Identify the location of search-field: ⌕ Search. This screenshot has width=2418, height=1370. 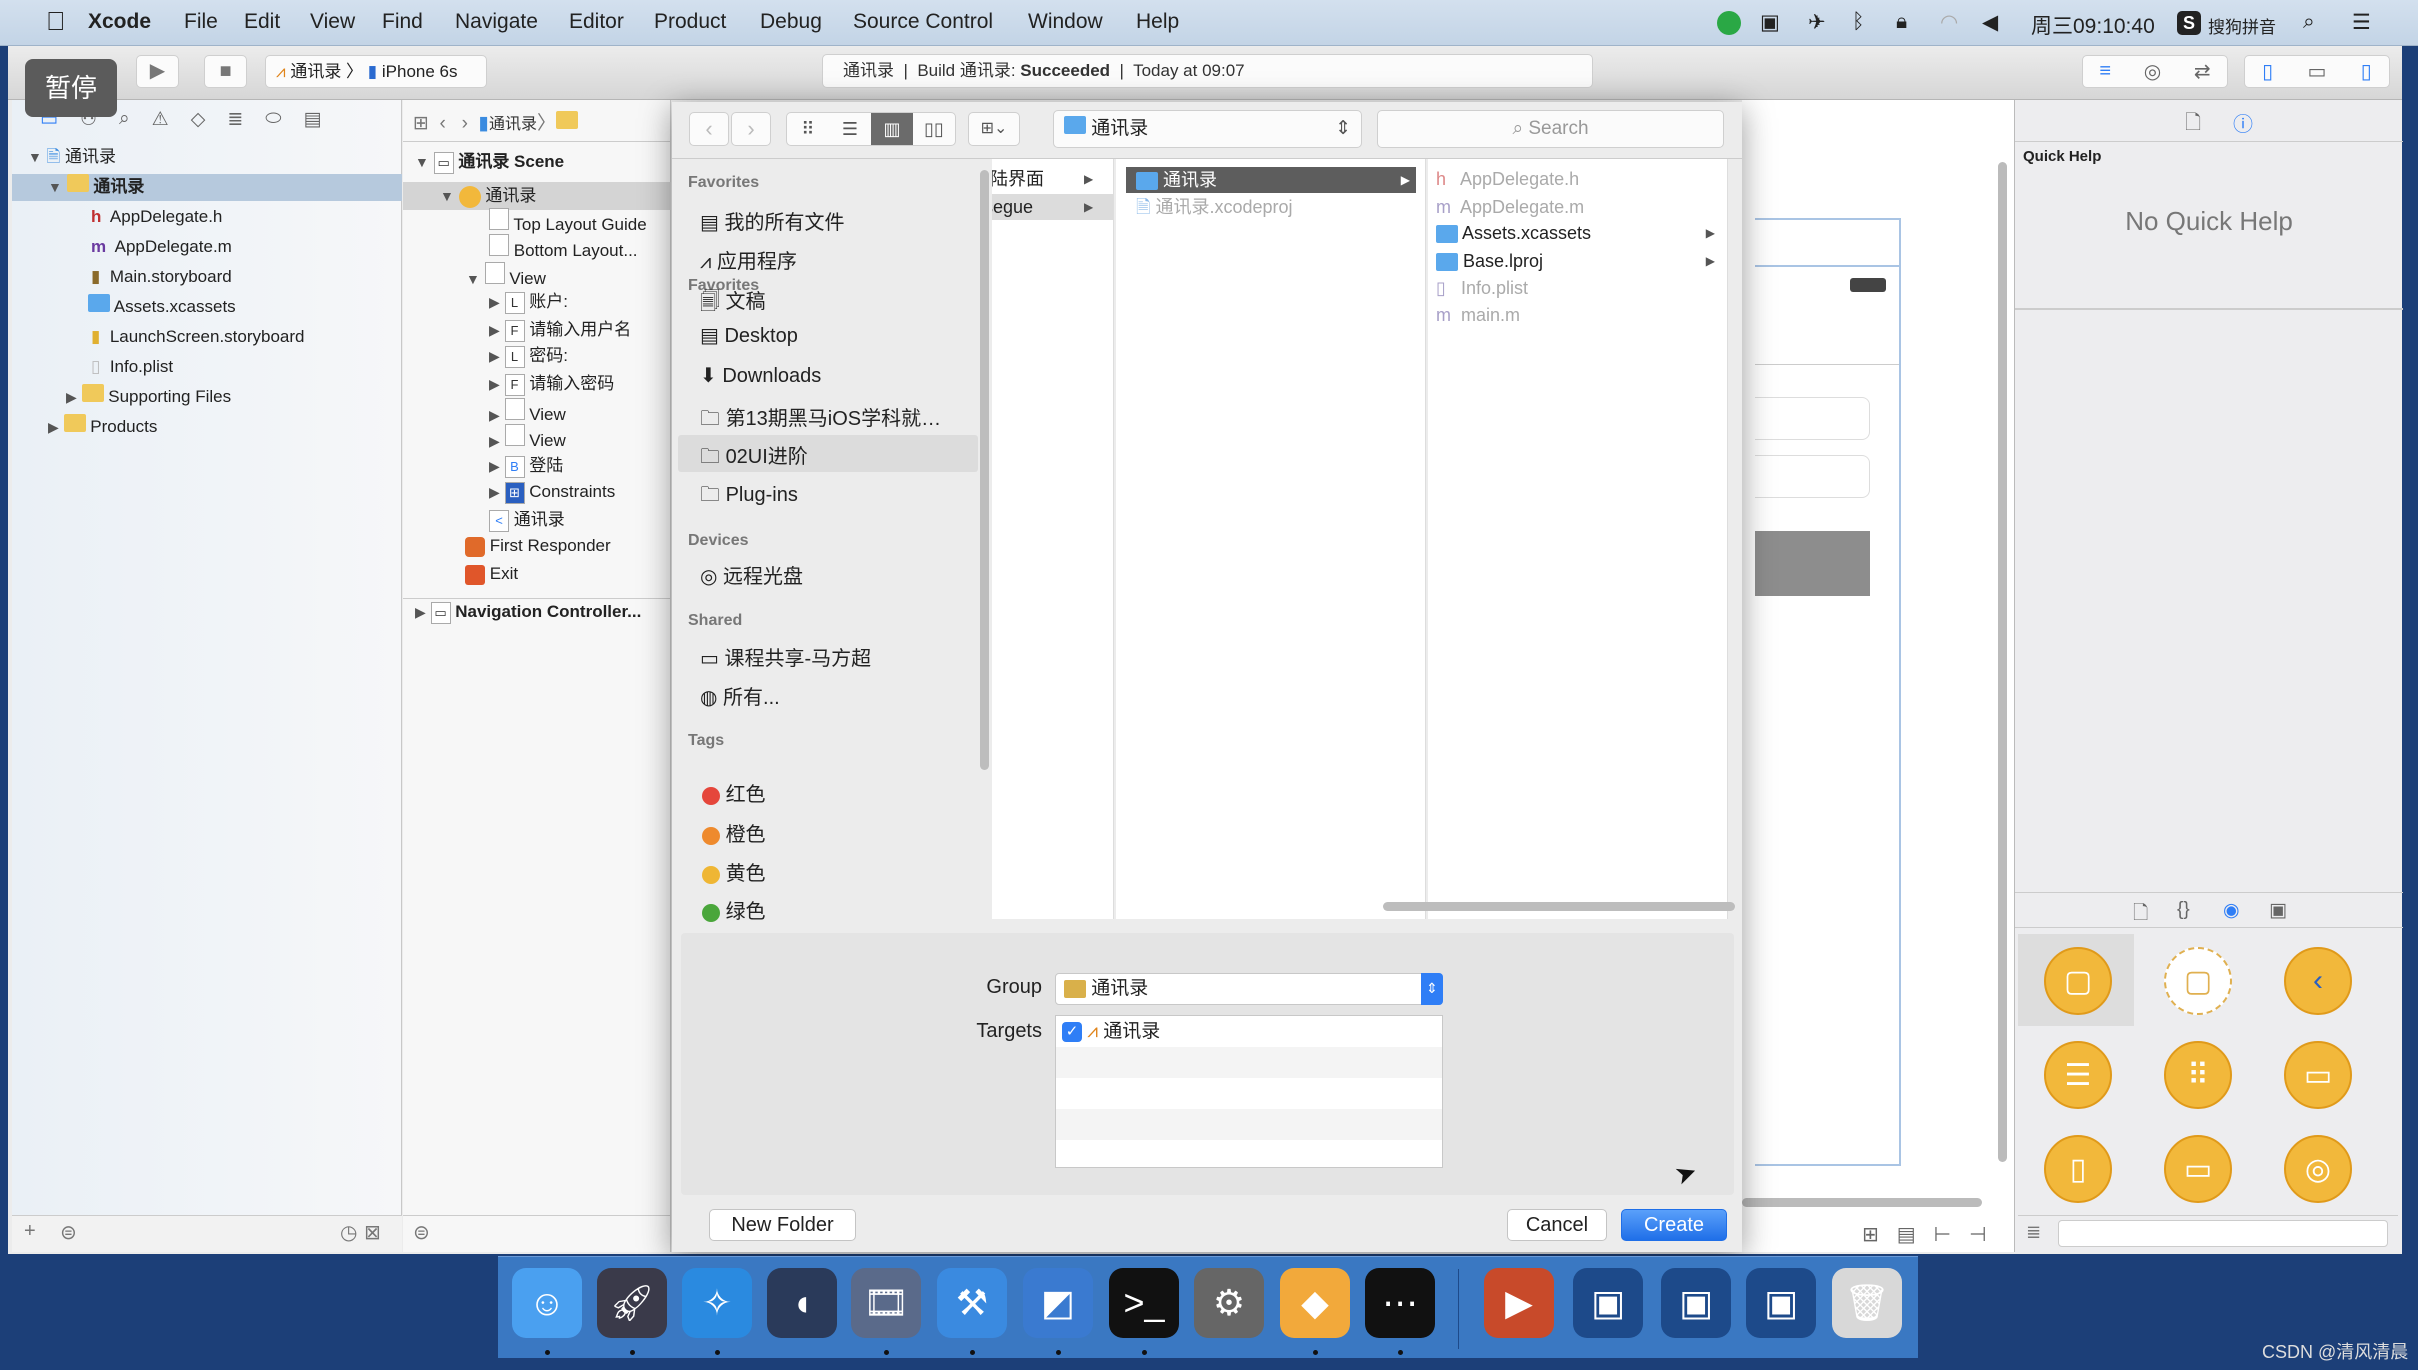
(1550, 129).